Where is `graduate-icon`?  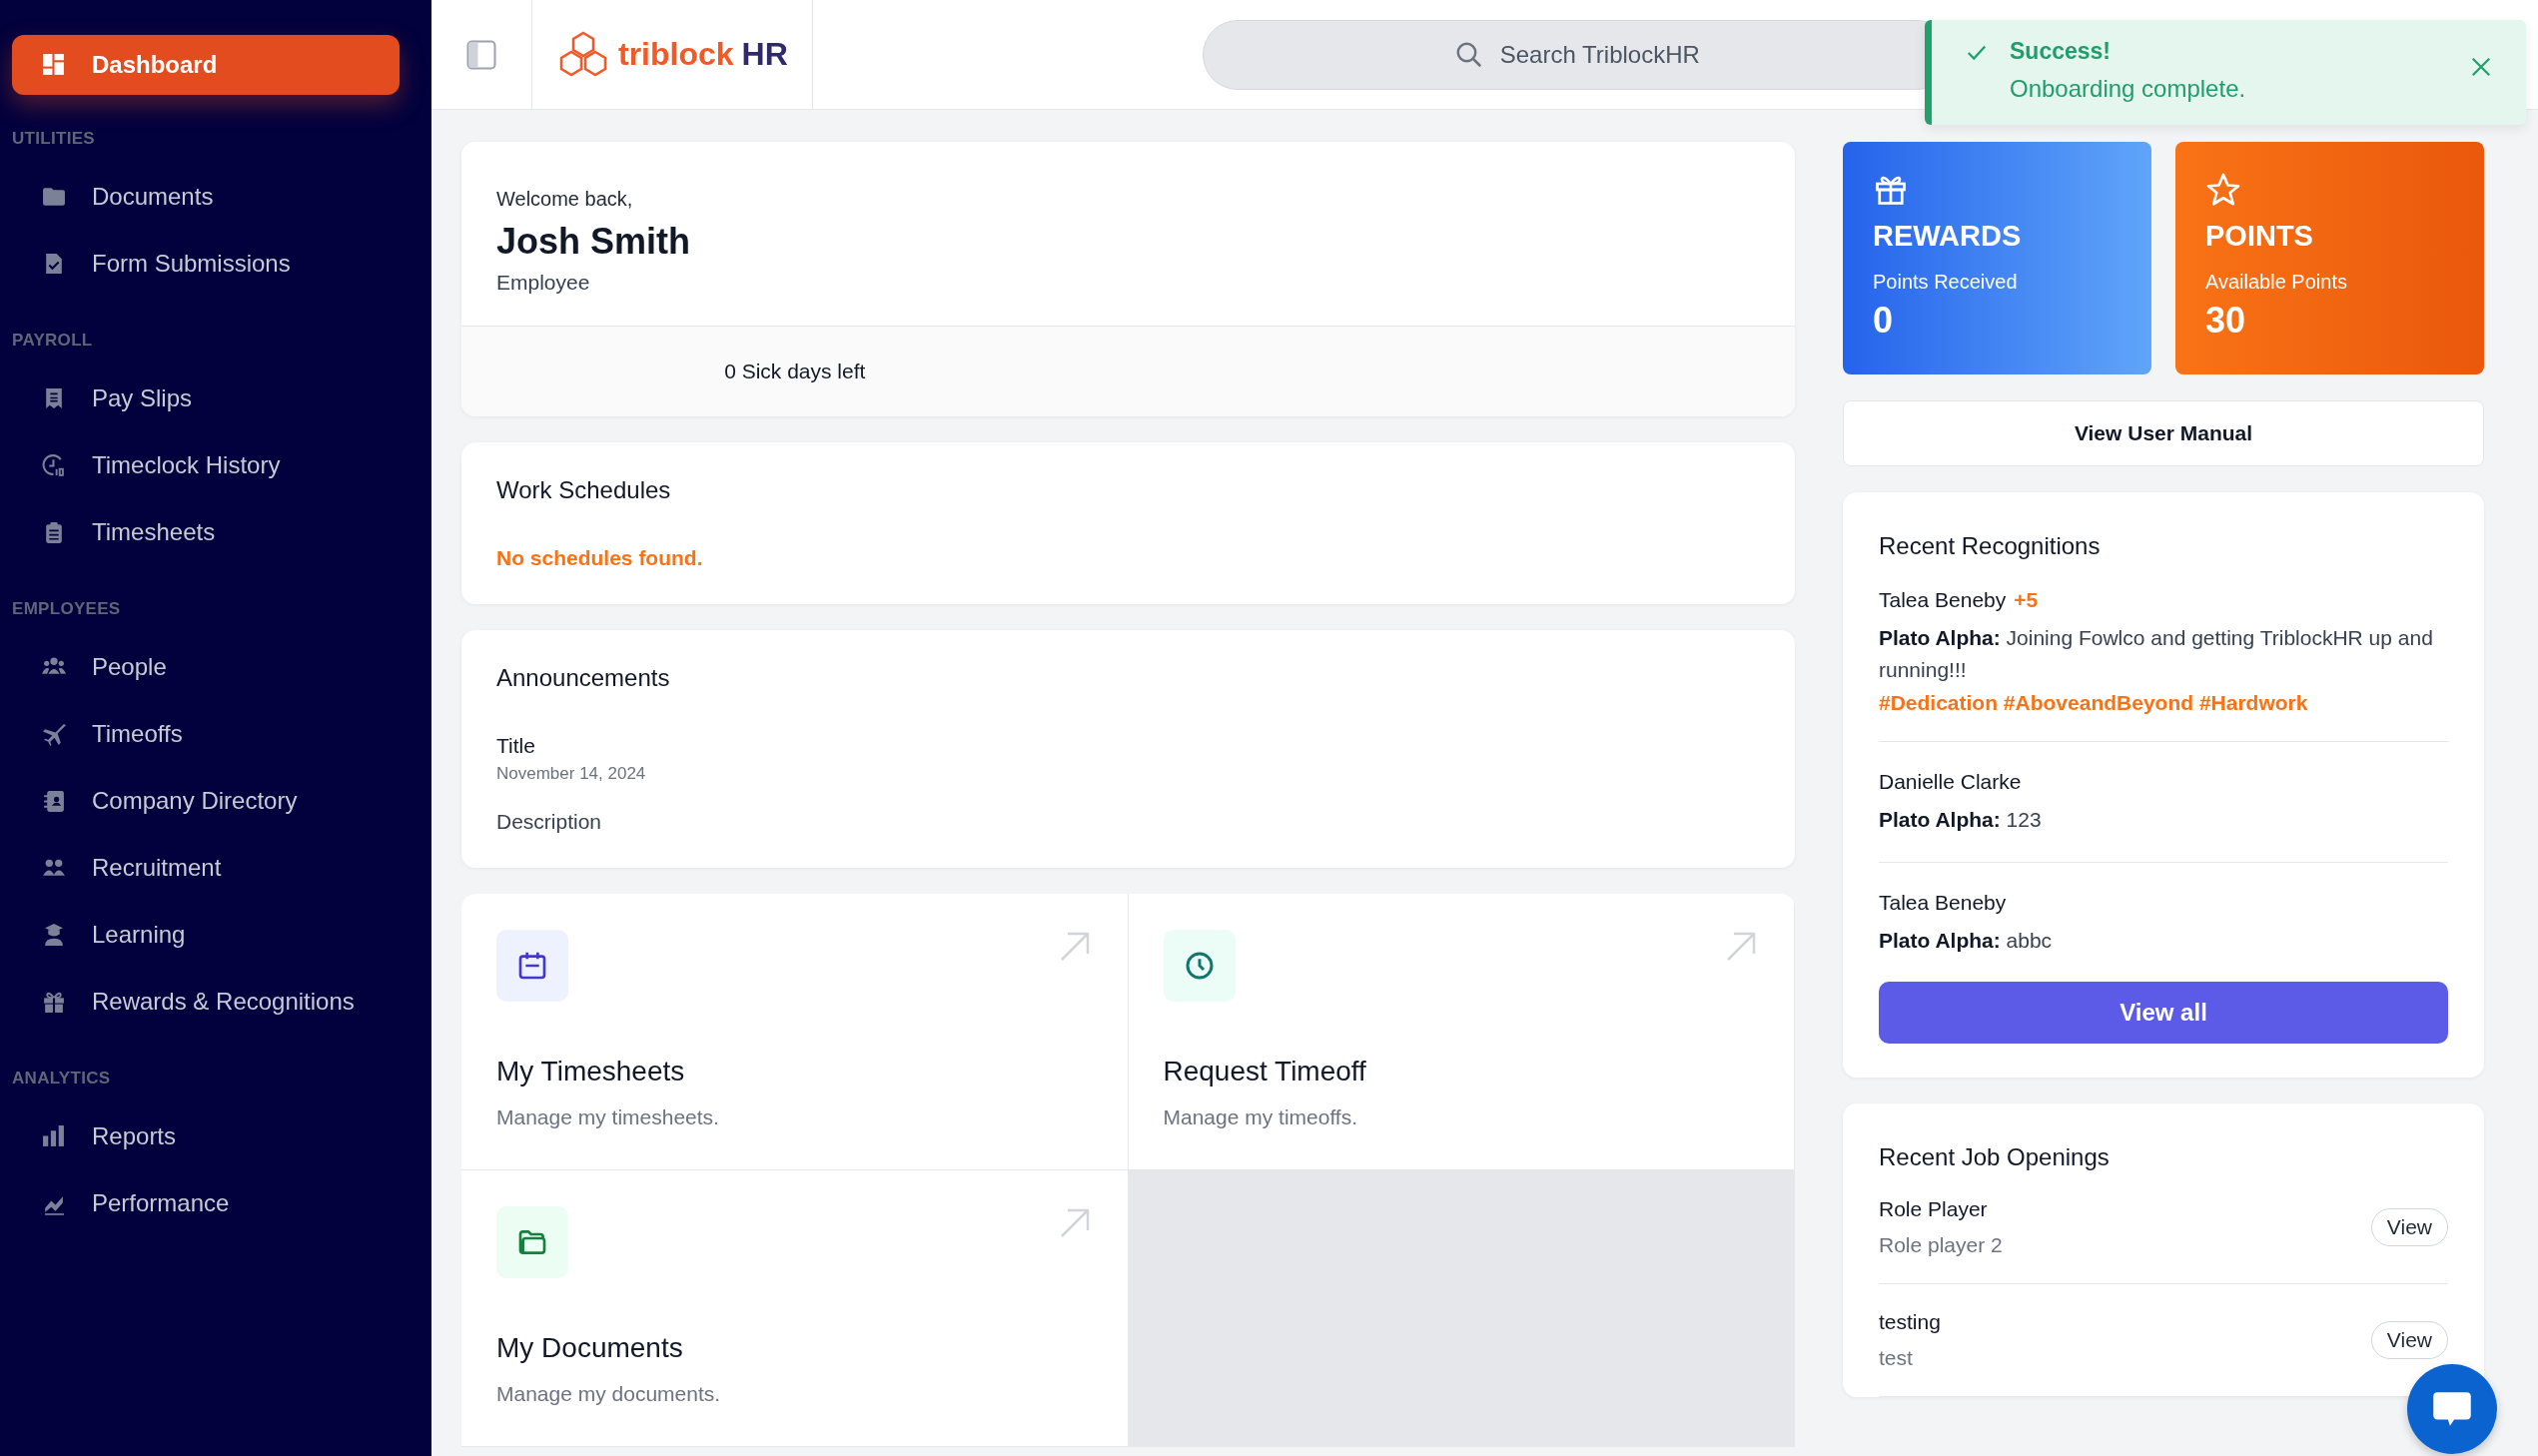 graduate-icon is located at coordinates (54, 934).